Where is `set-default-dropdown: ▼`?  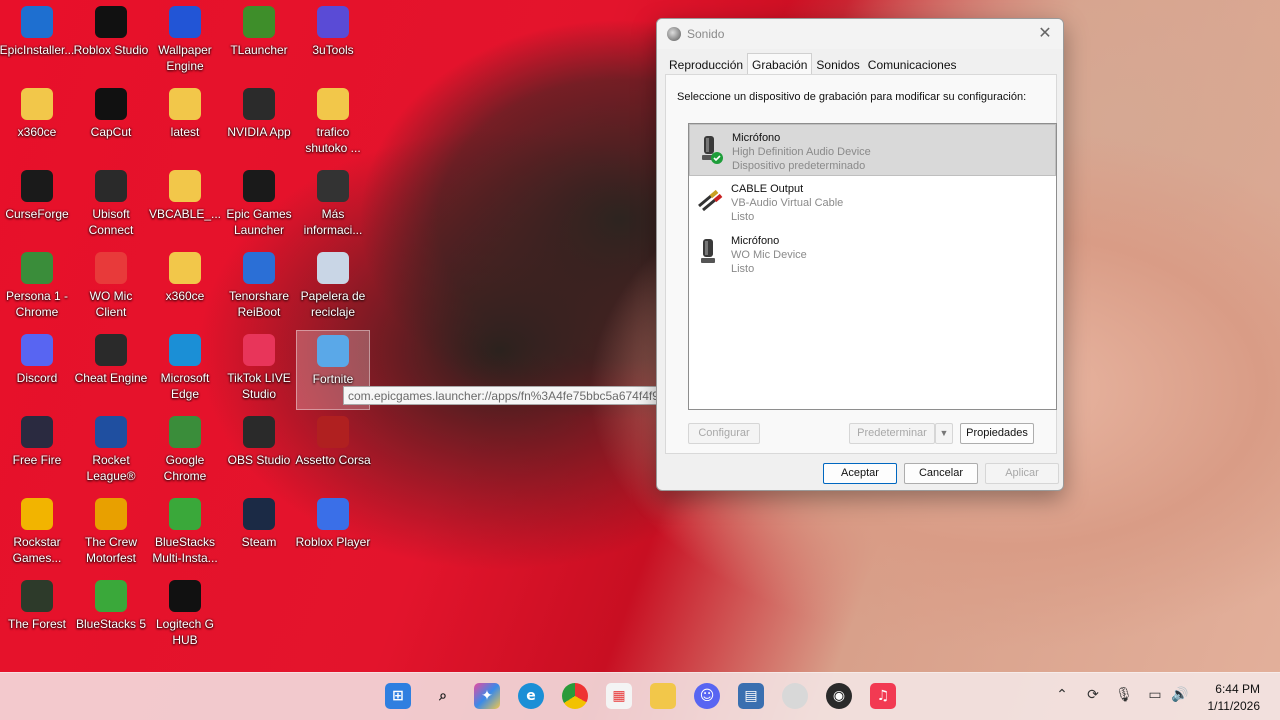
set-default-dropdown: ▼ is located at coordinates (944, 433).